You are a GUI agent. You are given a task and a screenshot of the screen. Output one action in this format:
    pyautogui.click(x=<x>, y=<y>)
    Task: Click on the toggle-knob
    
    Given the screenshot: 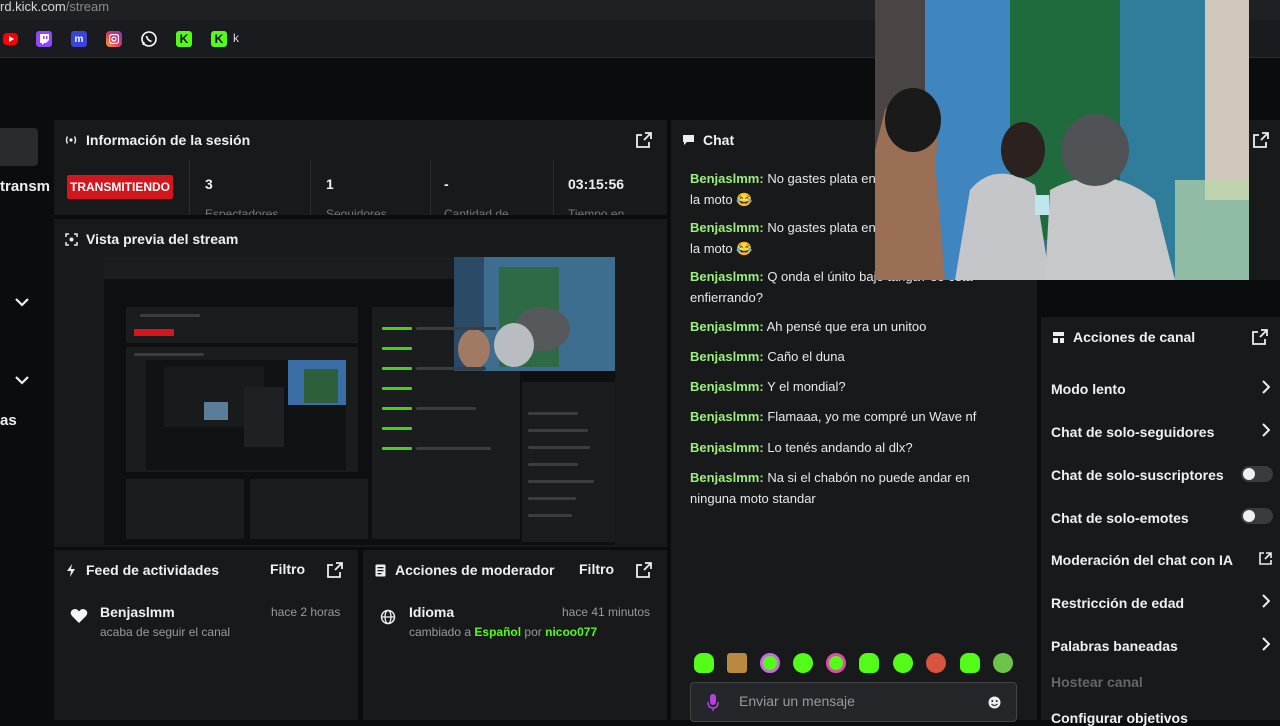 What is the action you would take?
    pyautogui.click(x=1249, y=516)
    